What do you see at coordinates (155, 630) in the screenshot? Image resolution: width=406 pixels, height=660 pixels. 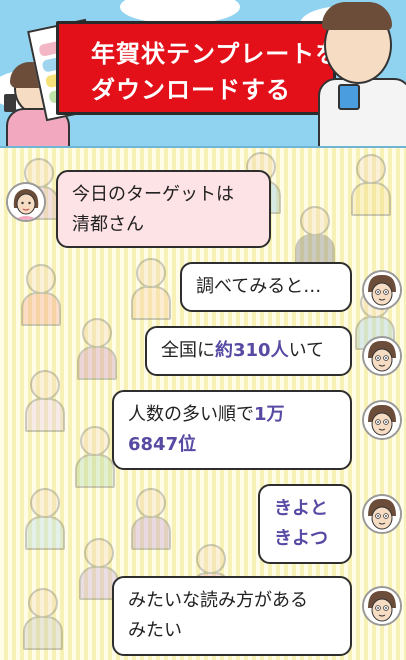 I see `message-line: みたい` at bounding box center [155, 630].